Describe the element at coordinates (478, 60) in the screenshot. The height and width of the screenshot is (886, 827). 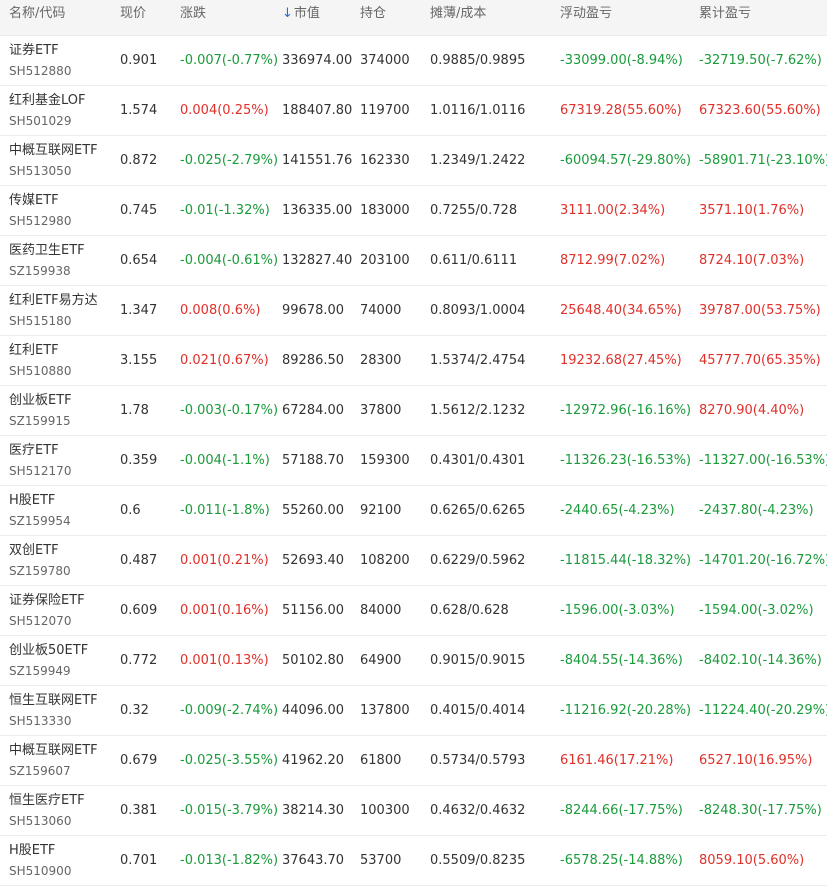
I see `cost-cell: 0.9885/0.9895` at that location.